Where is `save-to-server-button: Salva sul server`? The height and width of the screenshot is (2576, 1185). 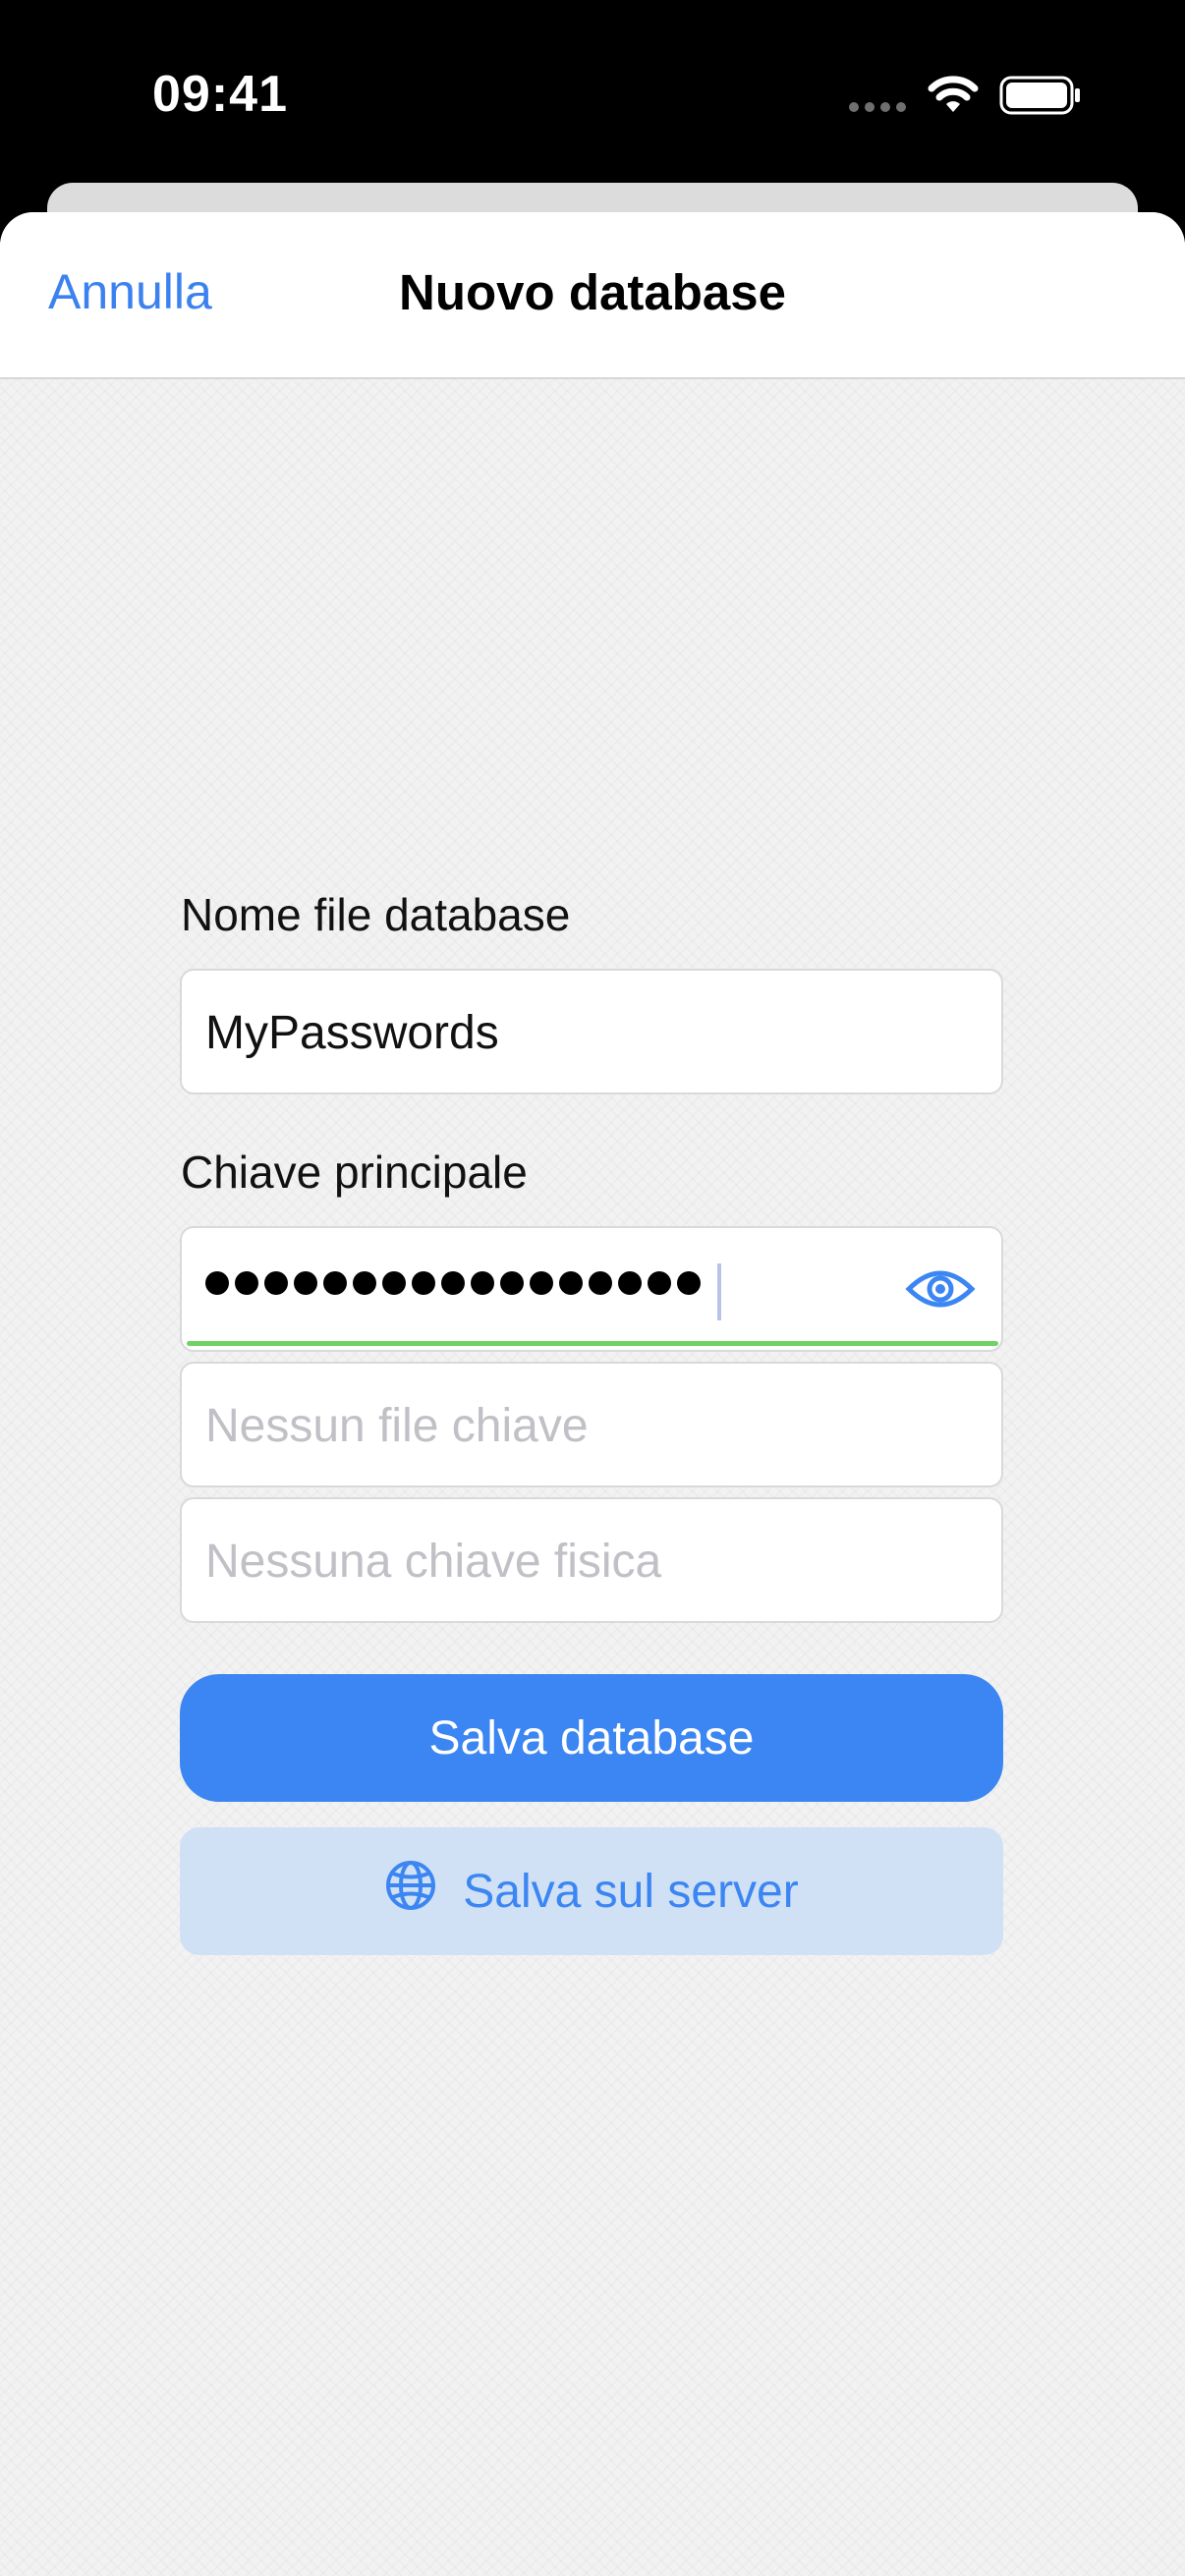
save-to-server-button: Salva sul server is located at coordinates (592, 1891).